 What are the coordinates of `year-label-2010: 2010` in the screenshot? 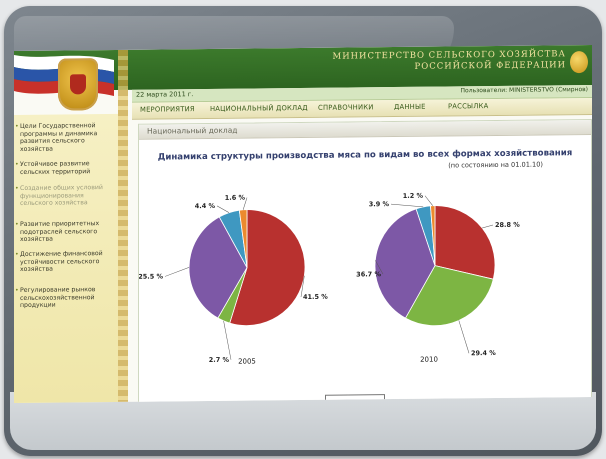 It's located at (429, 360).